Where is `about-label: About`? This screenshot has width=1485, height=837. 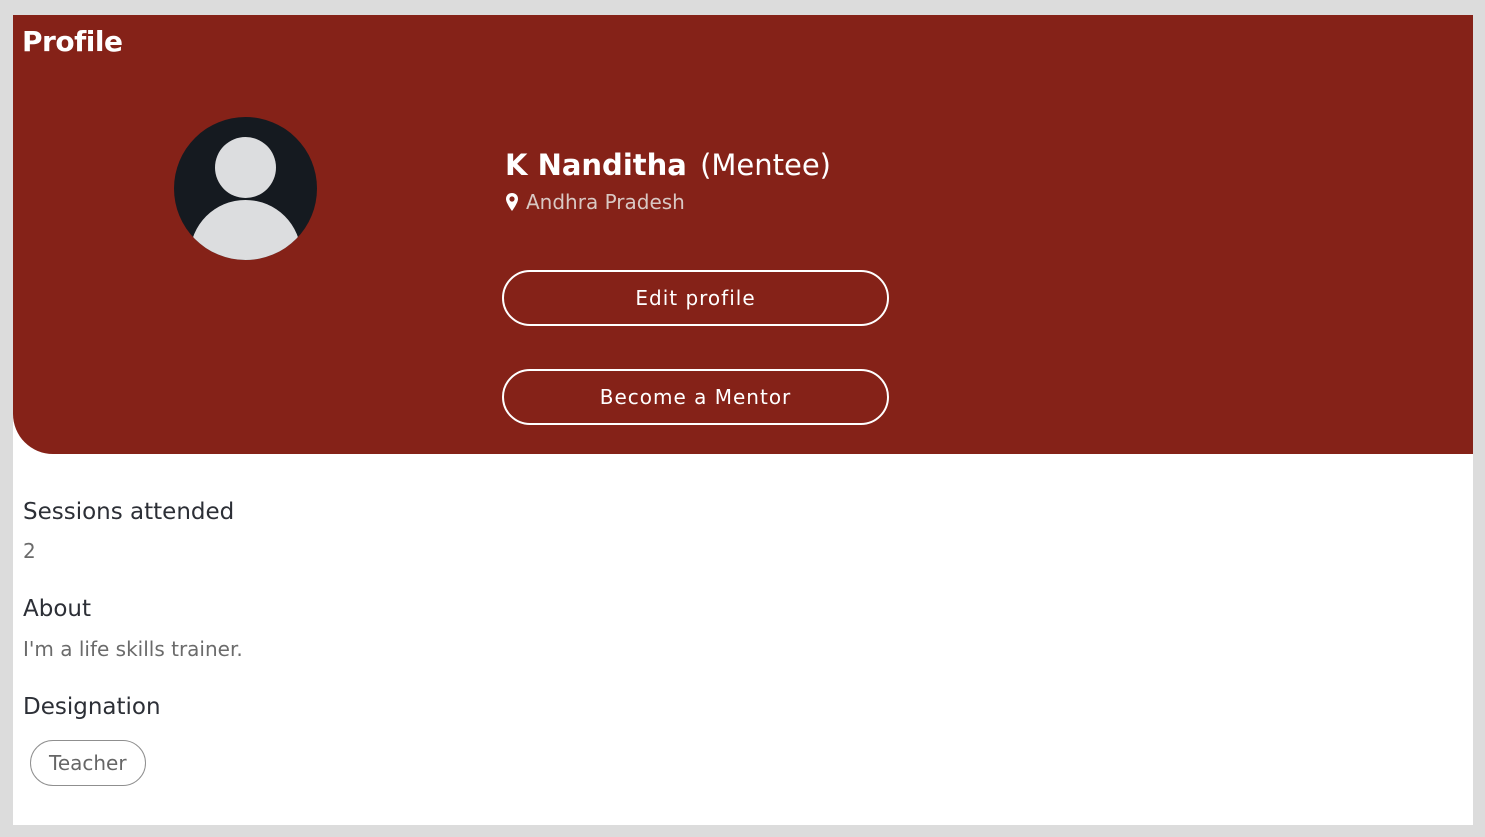 about-label: About is located at coordinates (57, 609).